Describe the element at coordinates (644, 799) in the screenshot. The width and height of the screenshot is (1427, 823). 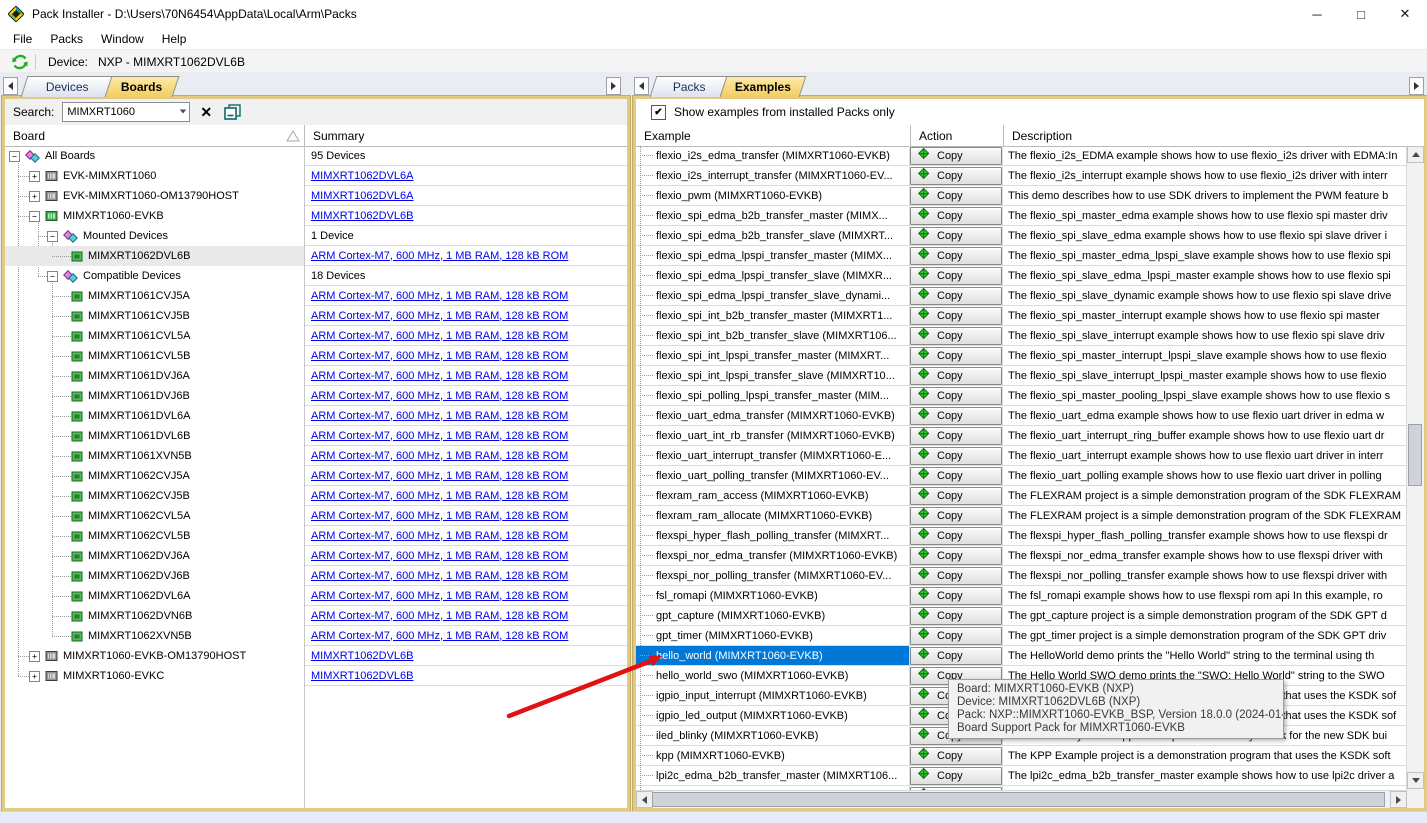
I see `scroll-left-icon` at that location.